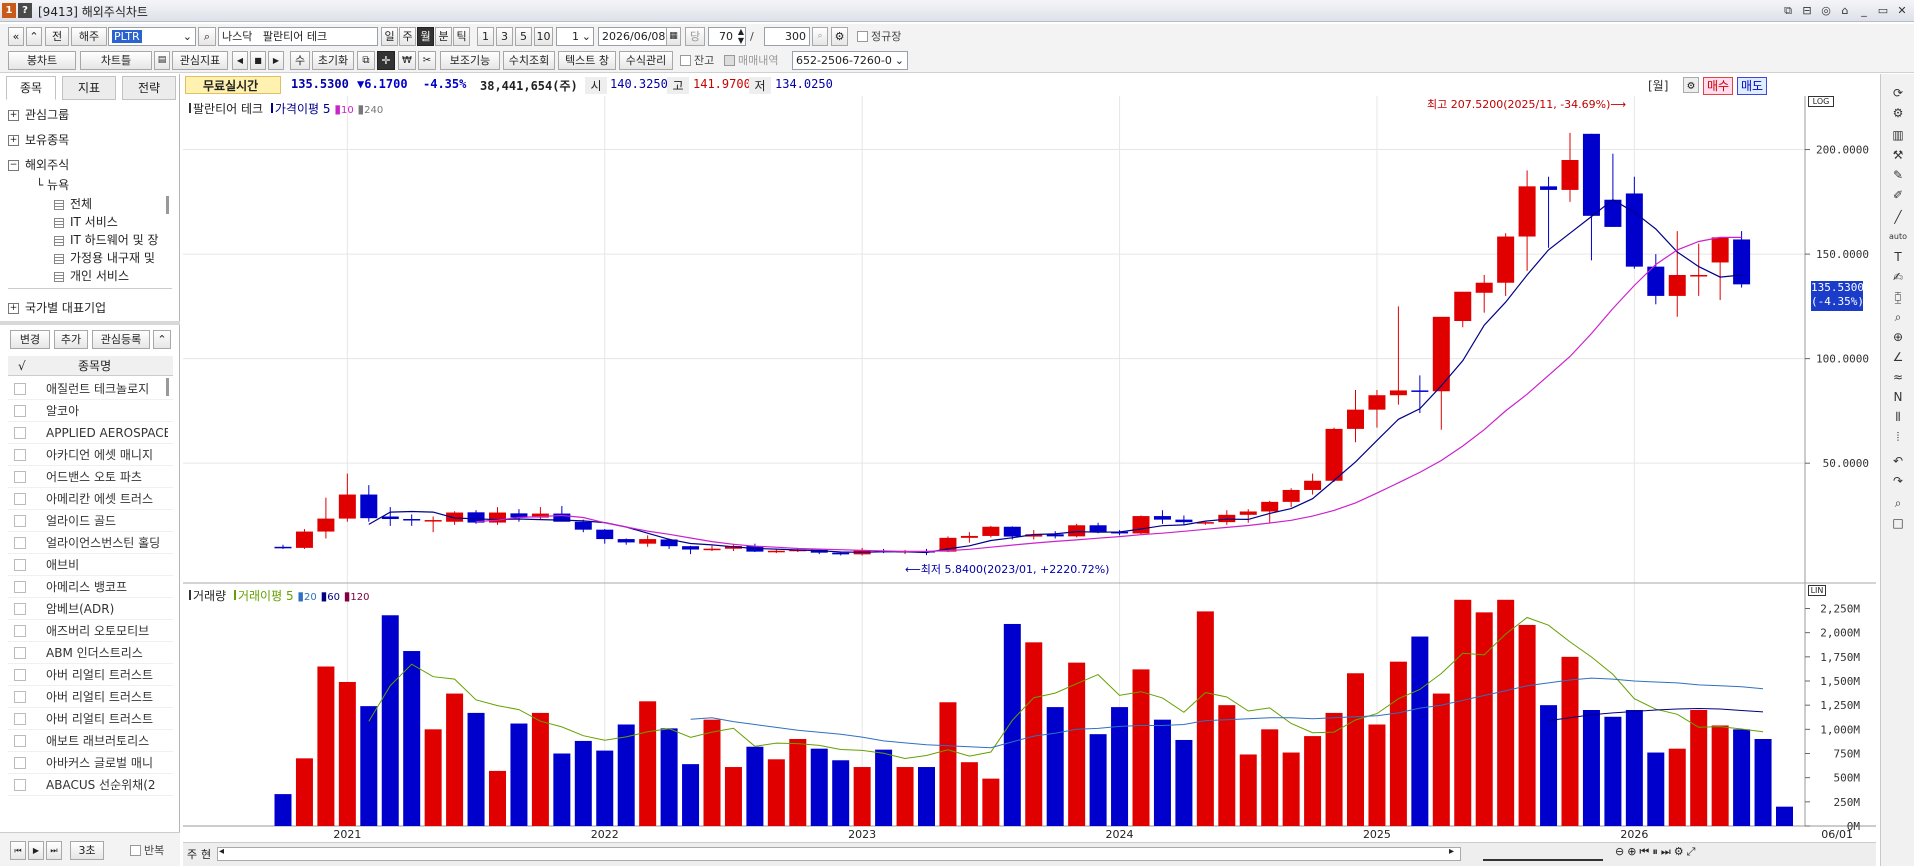 The height and width of the screenshot is (866, 1914). What do you see at coordinates (1898, 317) in the screenshot?
I see `magnifier-icon: ⌕` at bounding box center [1898, 317].